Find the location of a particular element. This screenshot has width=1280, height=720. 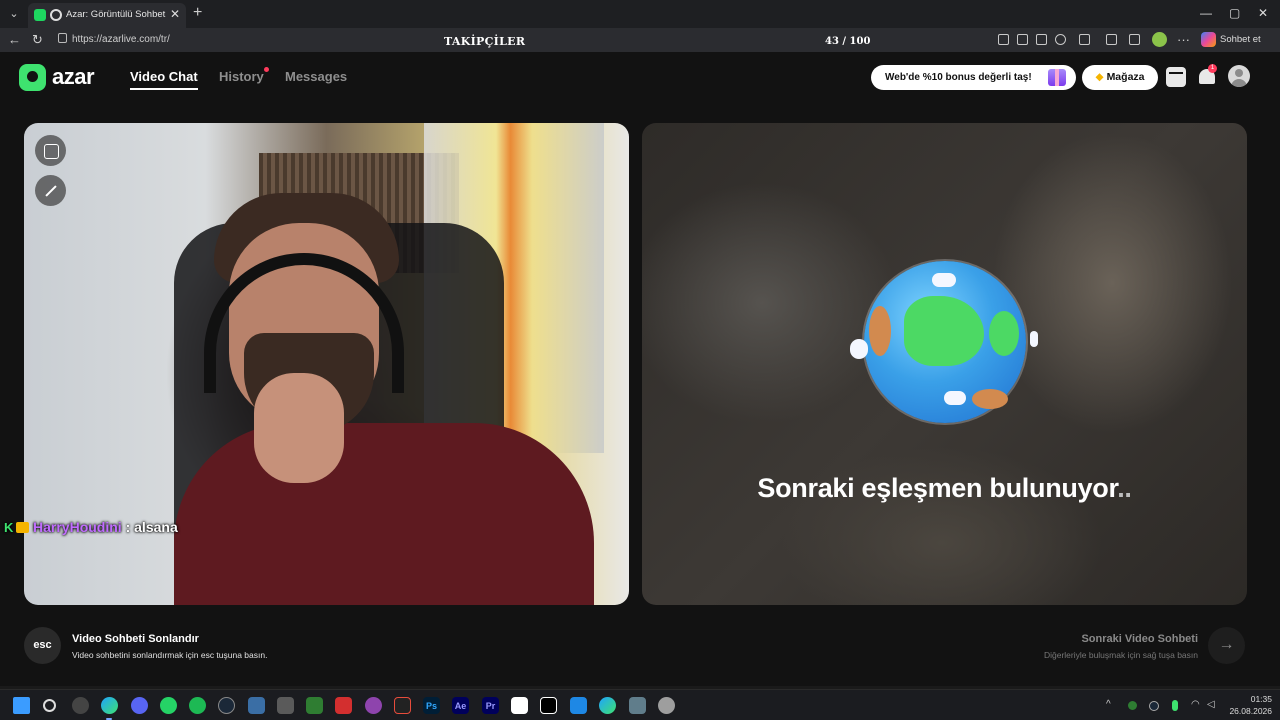

search-icon is located at coordinates (49, 705).